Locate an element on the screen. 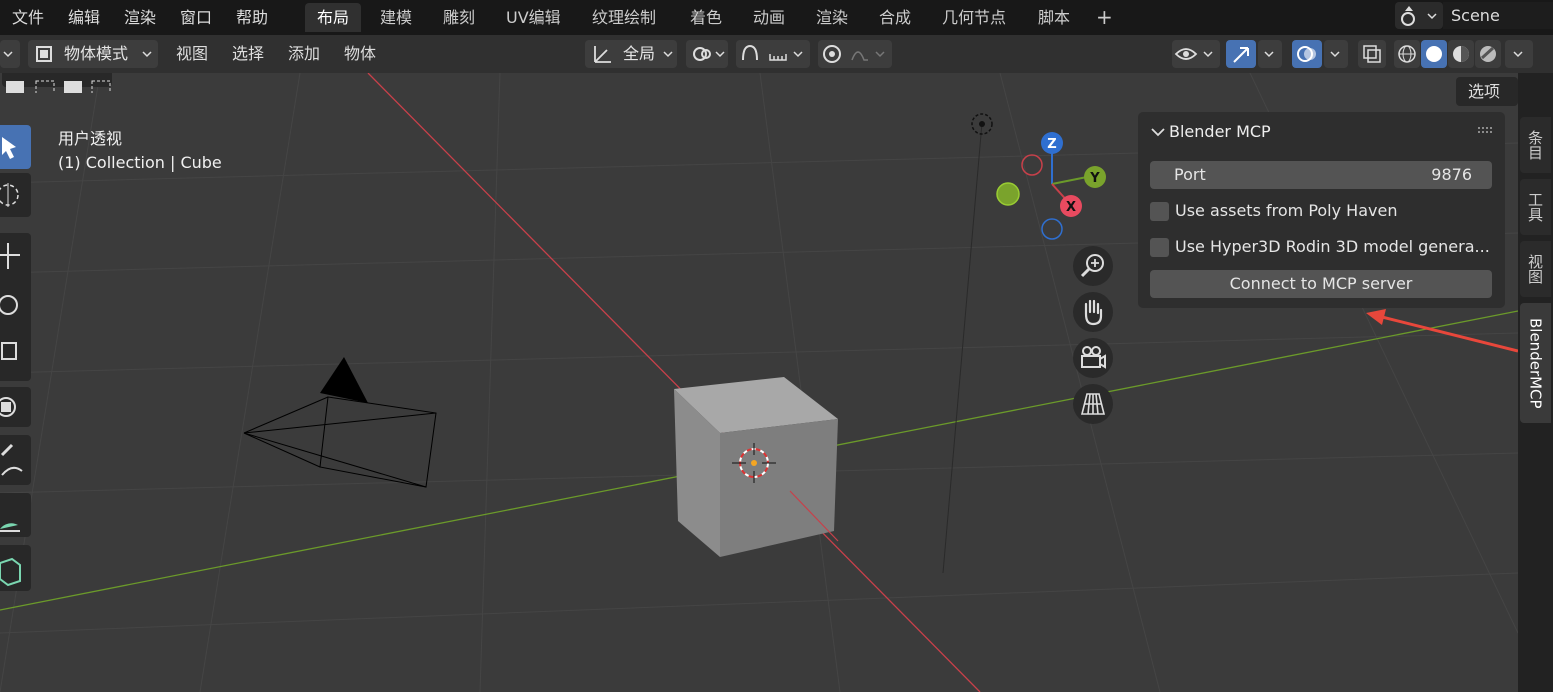 The image size is (1553, 692). overlay-toggle is located at coordinates (1307, 54).